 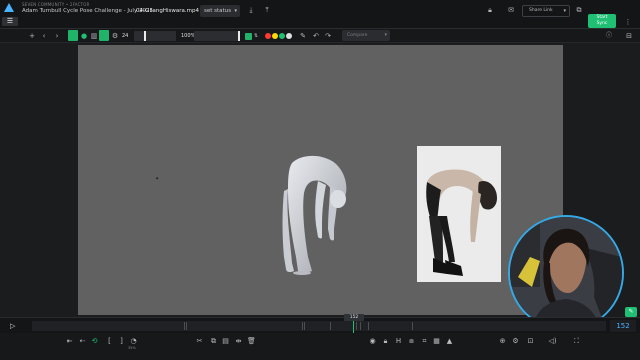 I want to click on eye-icon: ◉, so click(x=372, y=341).